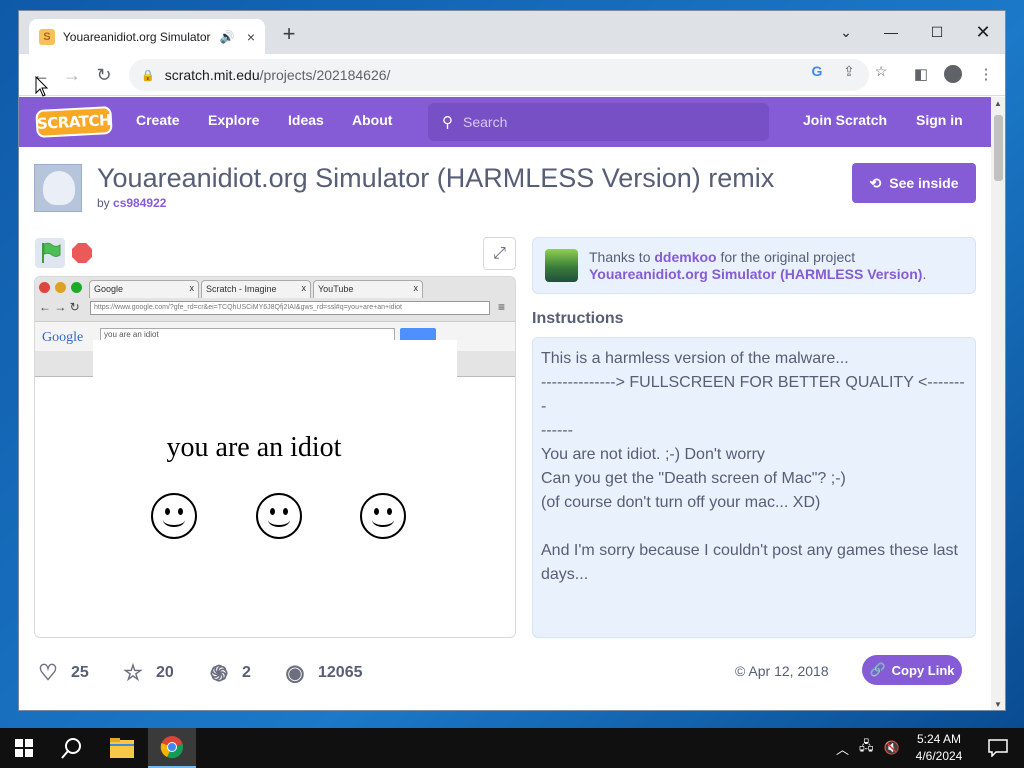 The width and height of the screenshot is (1024, 768). Describe the element at coordinates (620, 257) in the screenshot. I see `thanks-label: Thanks to` at that location.